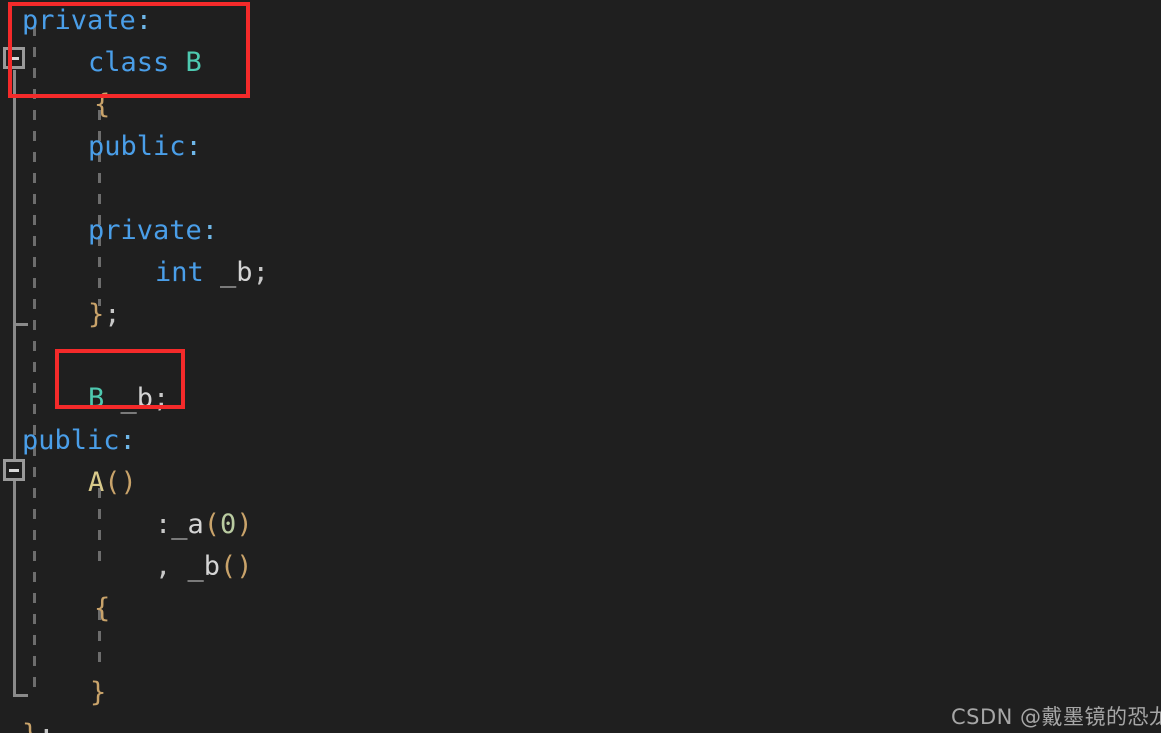 The width and height of the screenshot is (1161, 733). I want to click on line-int-b: int _b;, so click(134, 273).